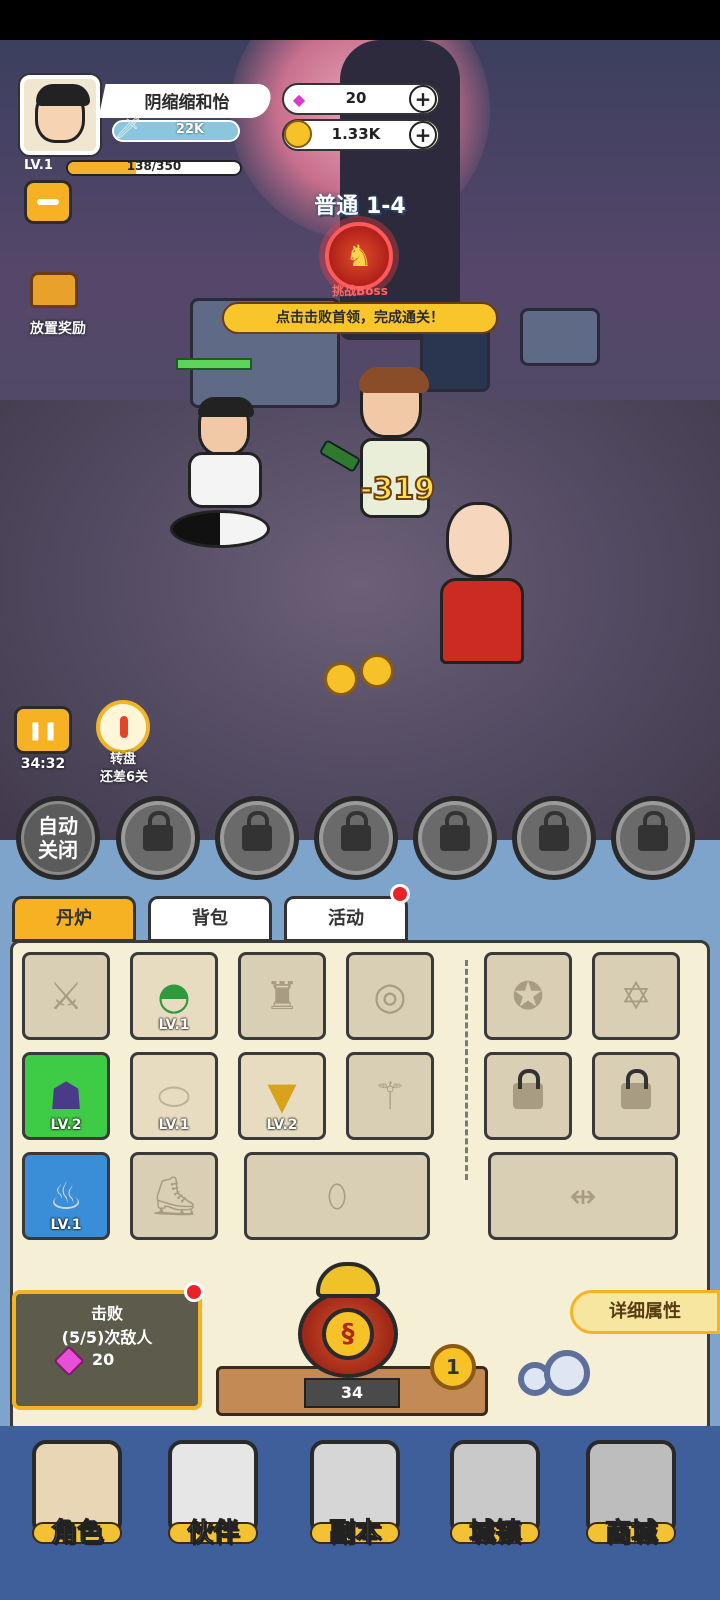 The width and height of the screenshot is (720, 1600). Describe the element at coordinates (356, 98) in the screenshot. I see `gem-value: 20` at that location.